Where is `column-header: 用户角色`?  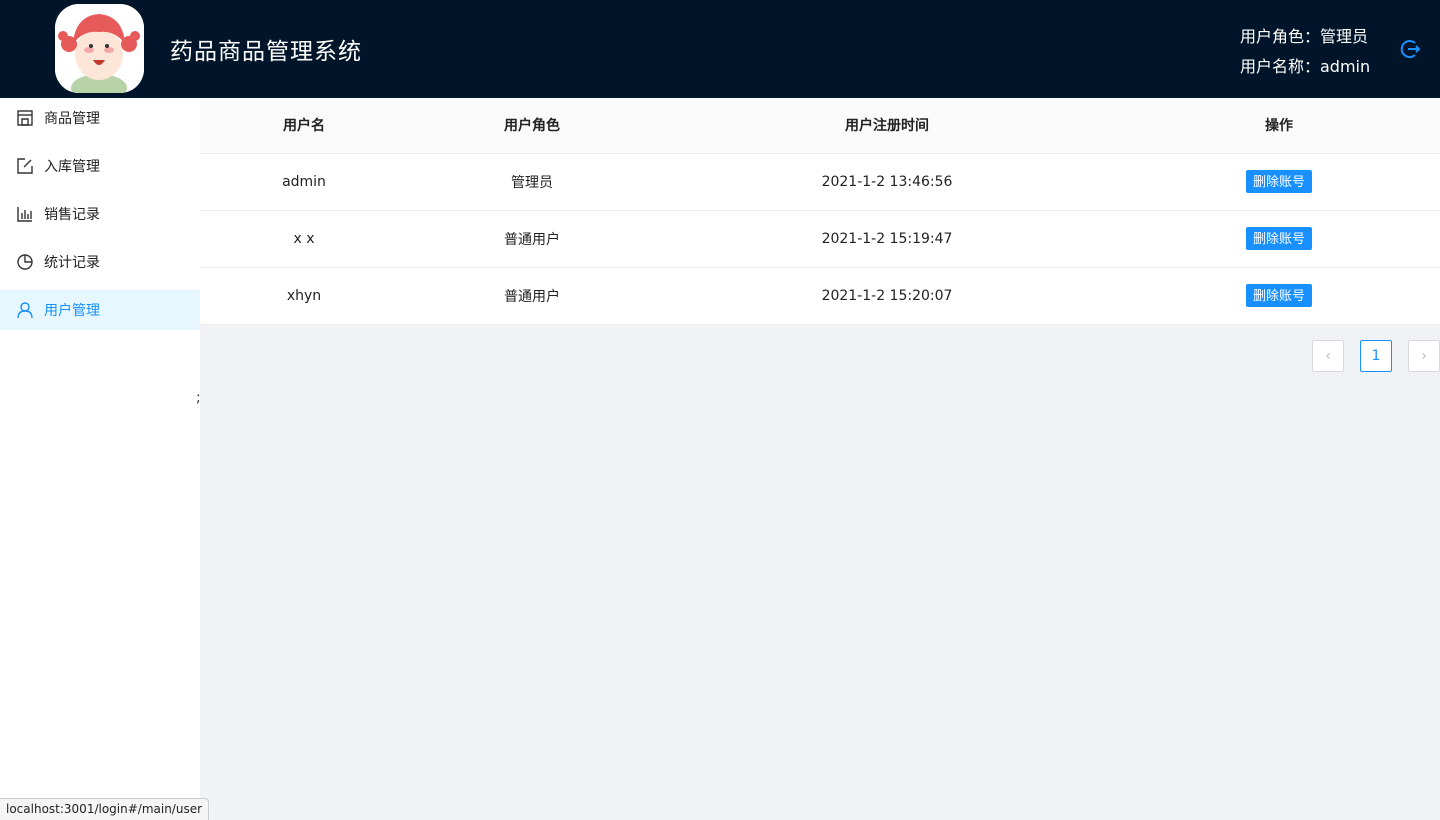 column-header: 用户角色 is located at coordinates (532, 126).